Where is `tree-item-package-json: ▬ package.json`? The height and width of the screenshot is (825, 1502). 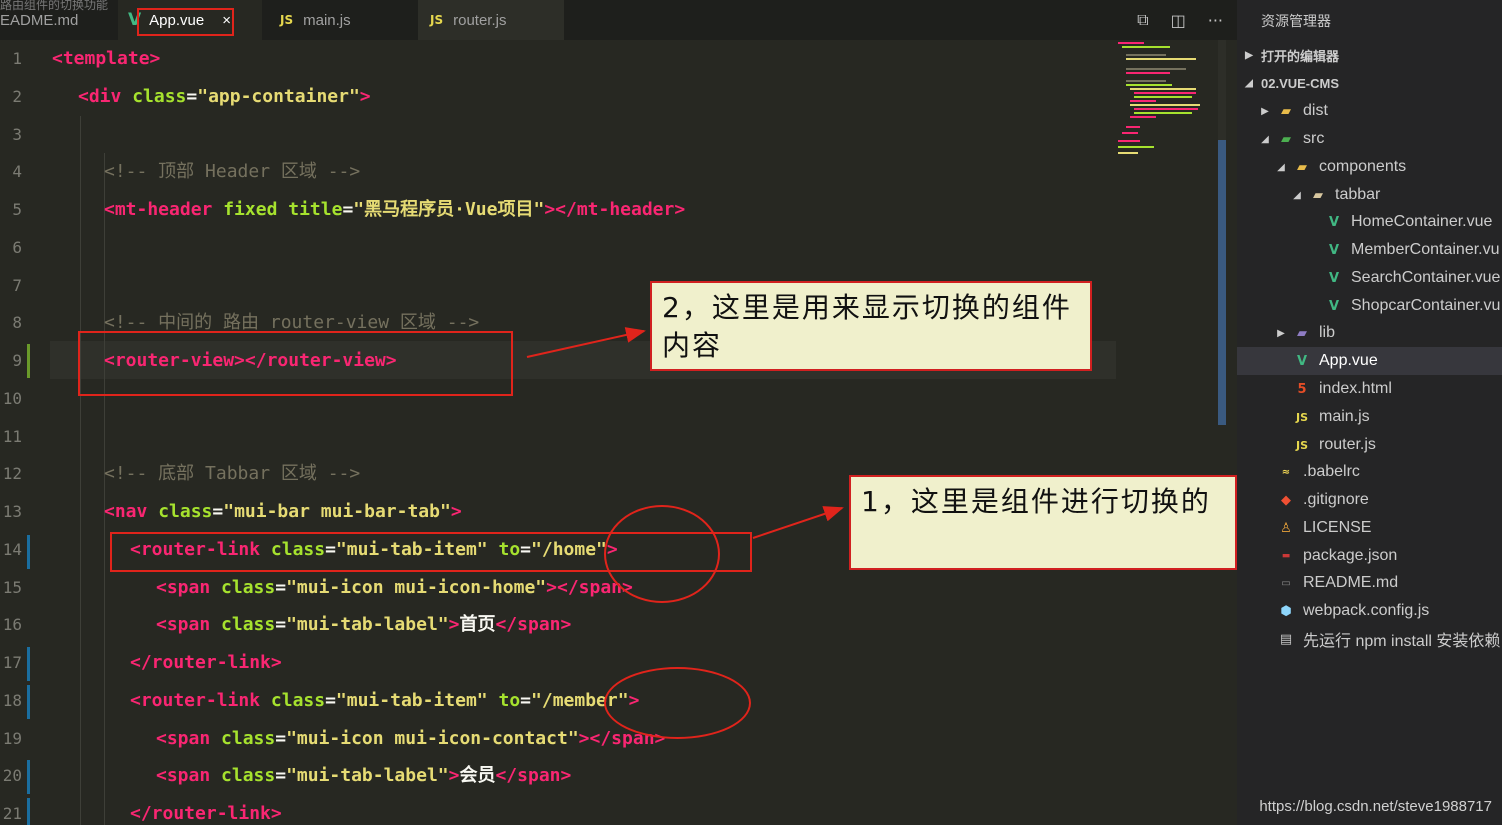
tree-item-package-json: ▬ package.json is located at coordinates (1369, 556).